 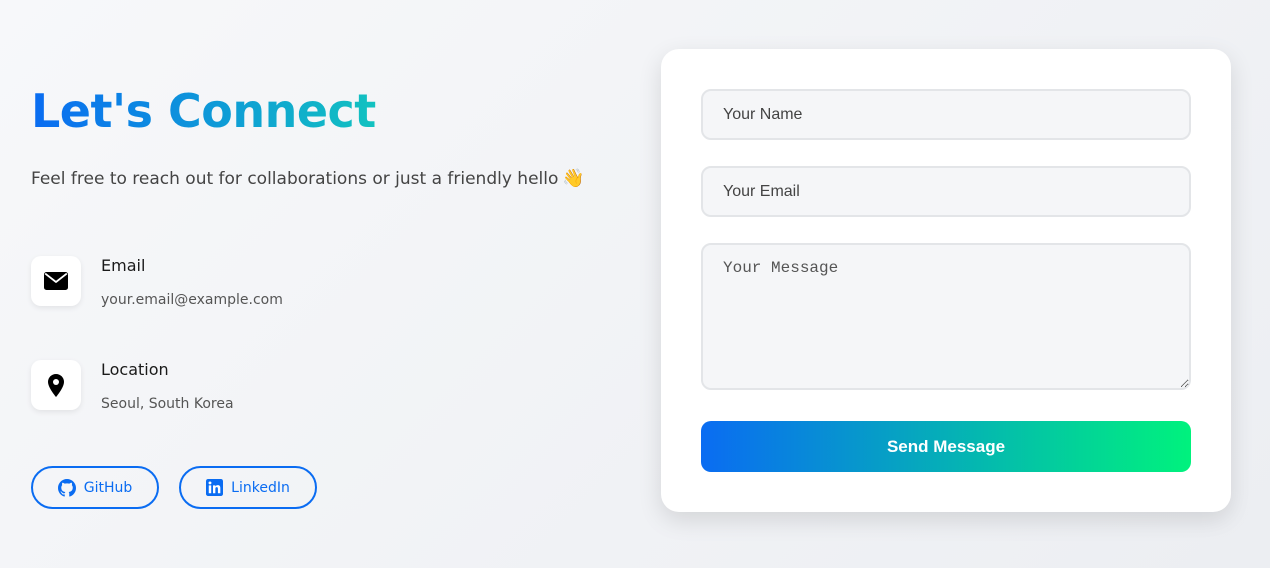 What do you see at coordinates (946, 114) in the screenshot?
I see `name-input` at bounding box center [946, 114].